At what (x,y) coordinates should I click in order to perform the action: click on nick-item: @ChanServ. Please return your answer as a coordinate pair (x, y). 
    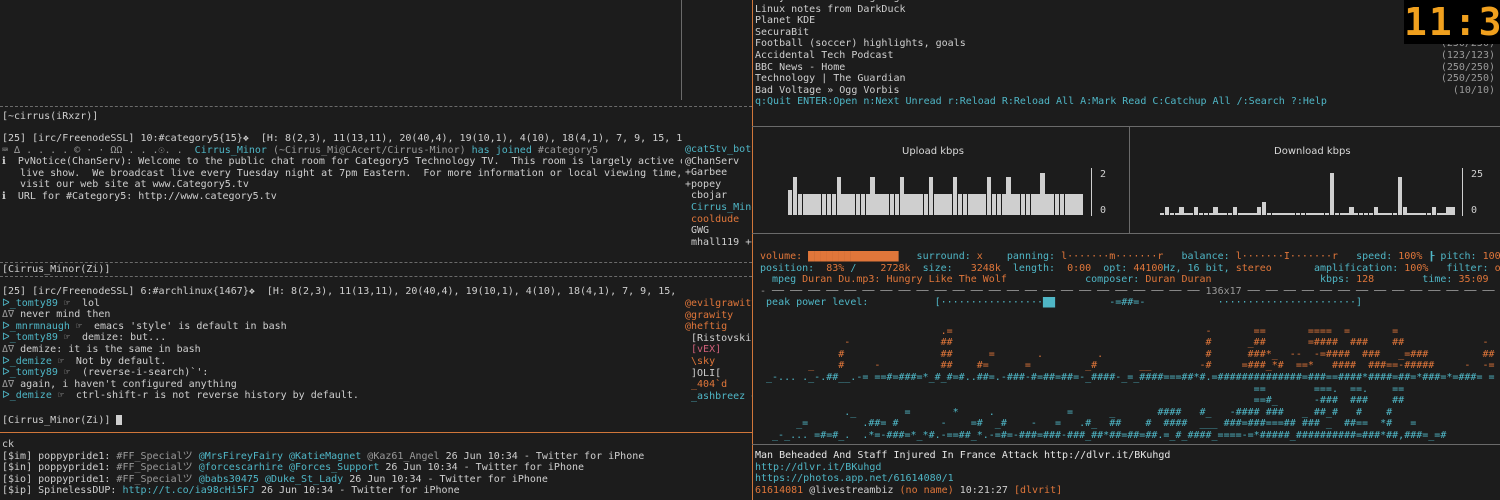
    Looking at the image, I should click on (717, 162).